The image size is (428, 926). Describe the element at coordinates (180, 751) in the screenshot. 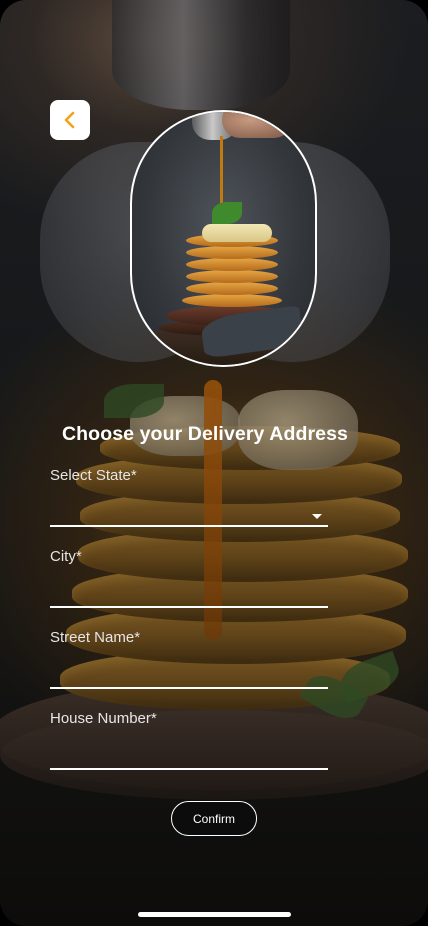

I see `house-number-input` at that location.